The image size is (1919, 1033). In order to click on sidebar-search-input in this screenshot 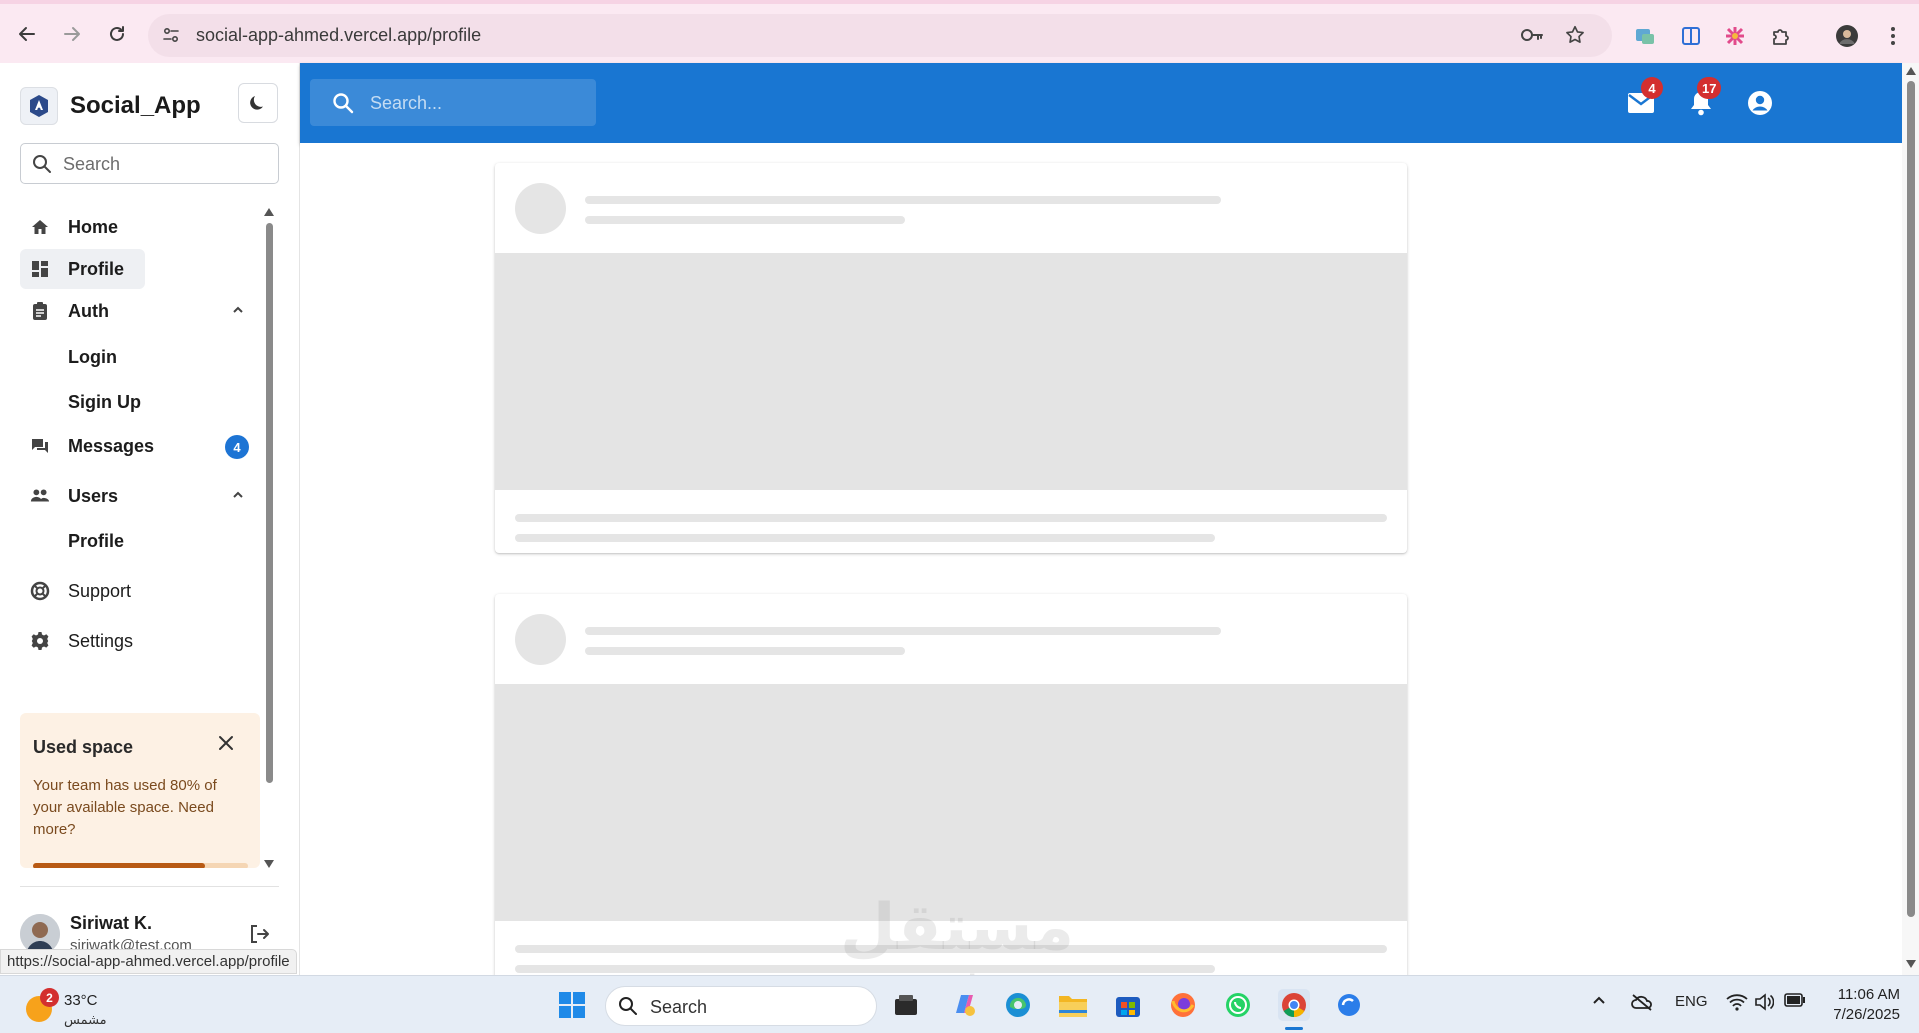, I will do `click(163, 164)`.